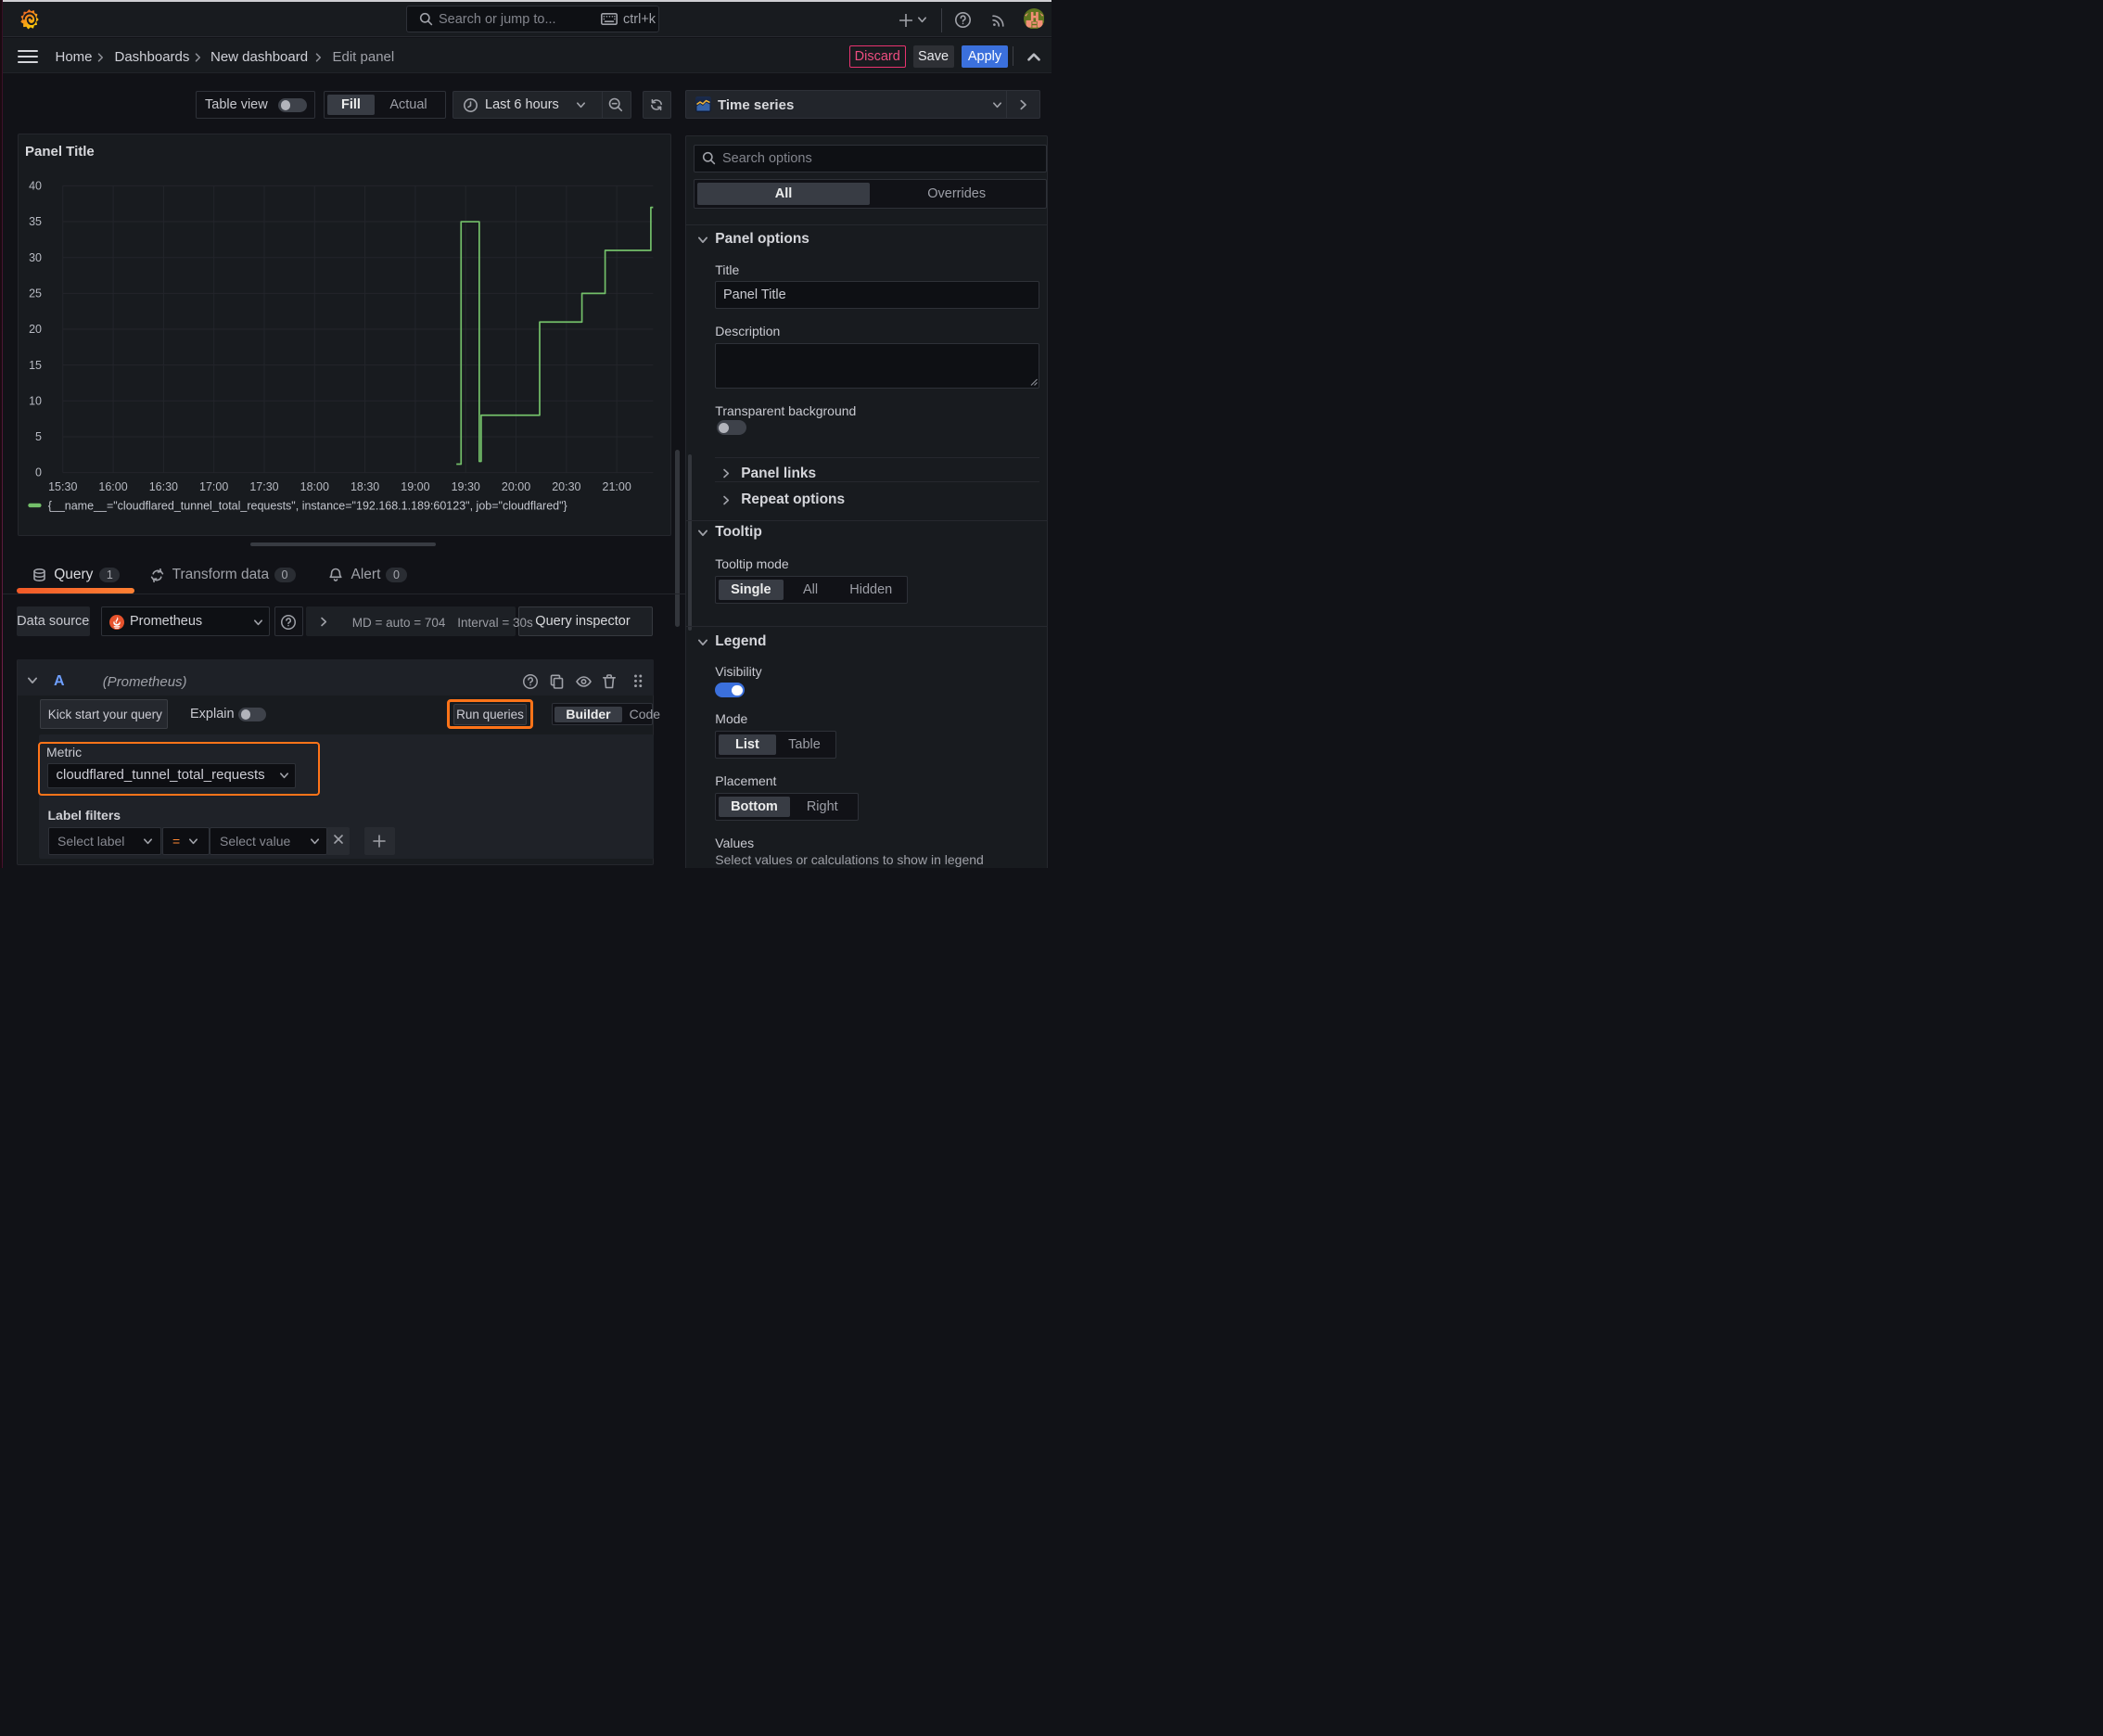 Image resolution: width=2103 pixels, height=1736 pixels. Describe the element at coordinates (163, 487) in the screenshot. I see `svg-text: 16:30` at that location.